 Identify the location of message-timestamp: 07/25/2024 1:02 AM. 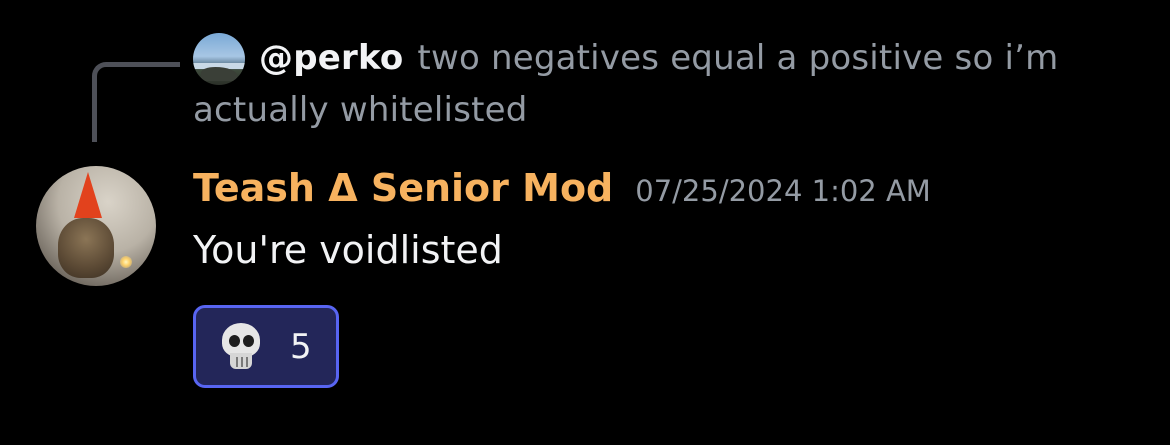
(783, 191).